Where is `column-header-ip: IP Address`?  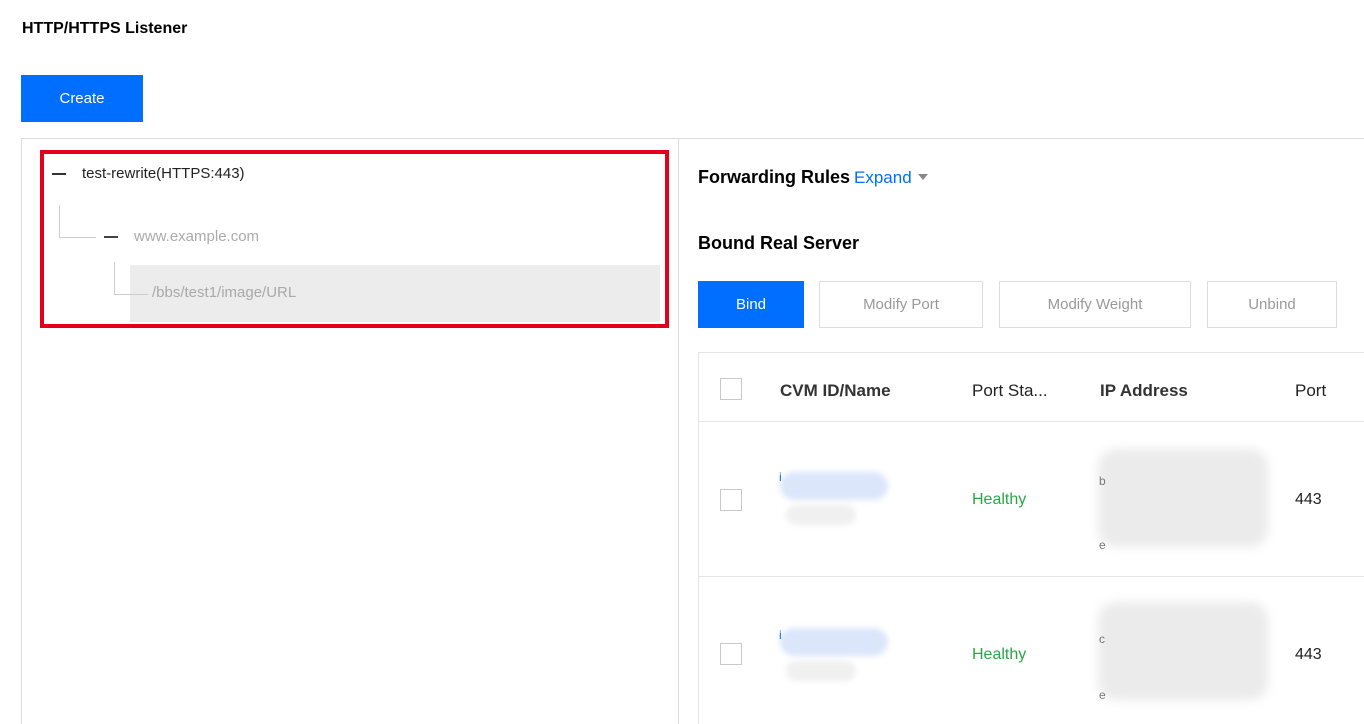 column-header-ip: IP Address is located at coordinates (1144, 391).